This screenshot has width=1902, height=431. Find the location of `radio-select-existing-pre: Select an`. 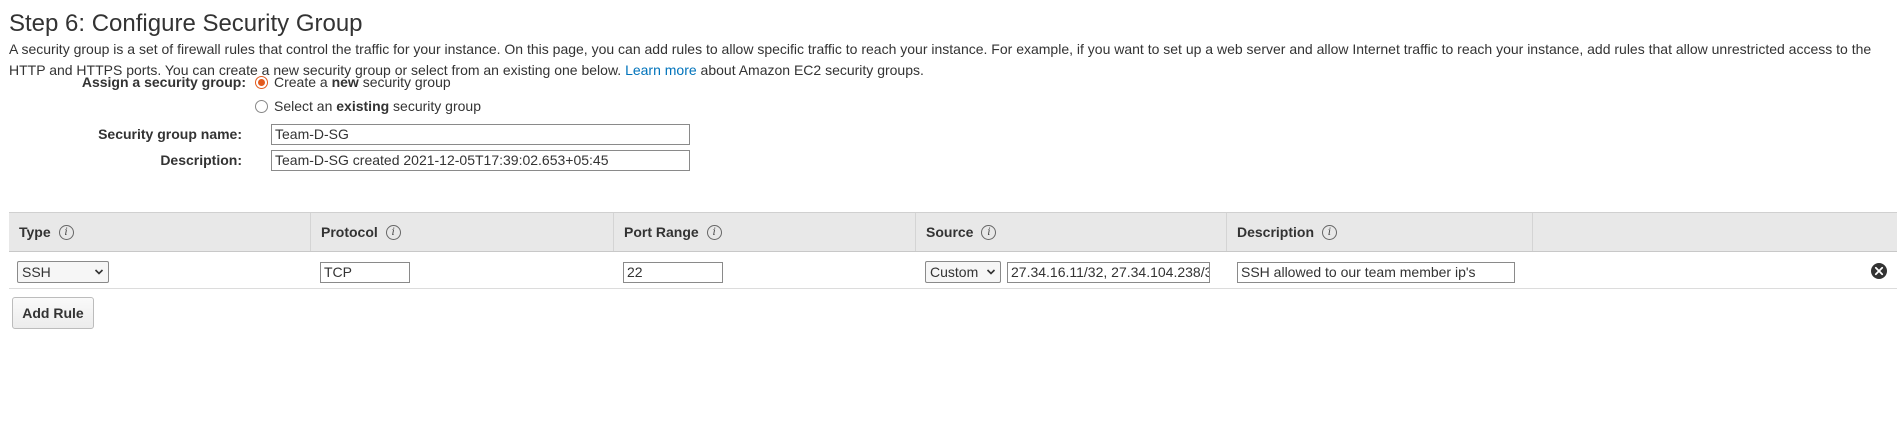

radio-select-existing-pre: Select an is located at coordinates (305, 106).